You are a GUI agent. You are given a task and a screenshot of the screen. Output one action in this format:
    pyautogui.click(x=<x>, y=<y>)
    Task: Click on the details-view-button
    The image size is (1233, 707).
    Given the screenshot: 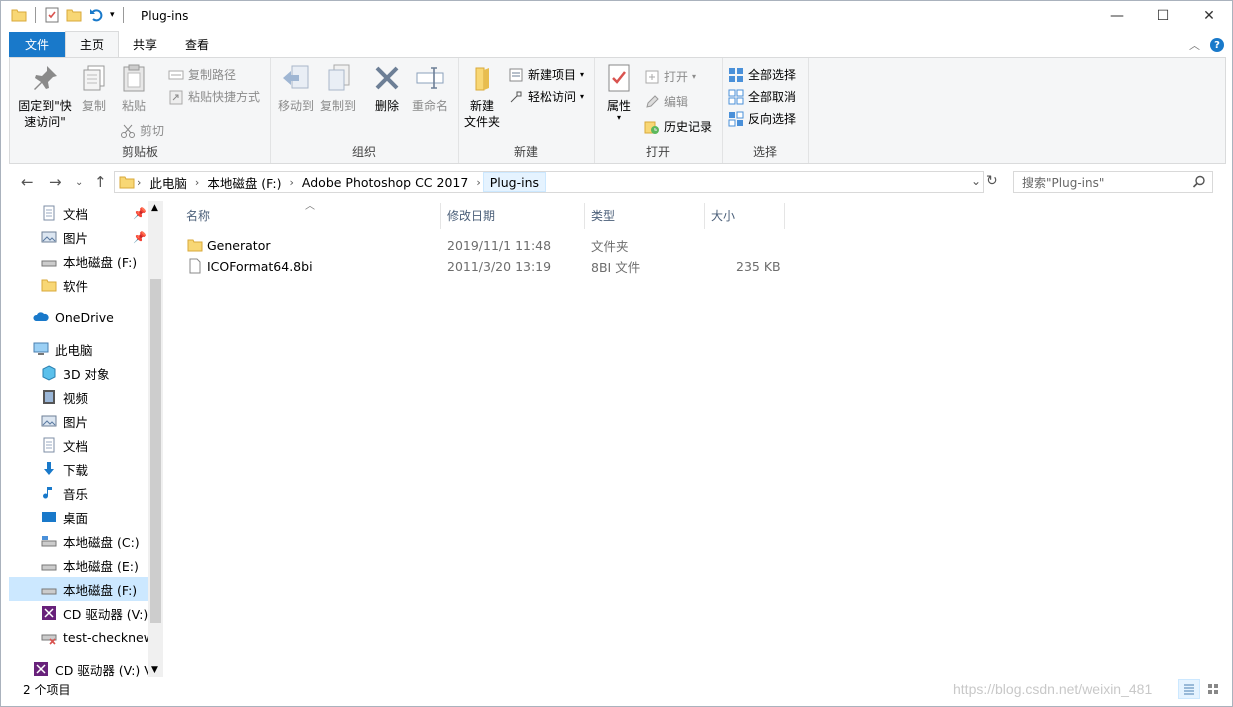 What is the action you would take?
    pyautogui.click(x=1189, y=689)
    